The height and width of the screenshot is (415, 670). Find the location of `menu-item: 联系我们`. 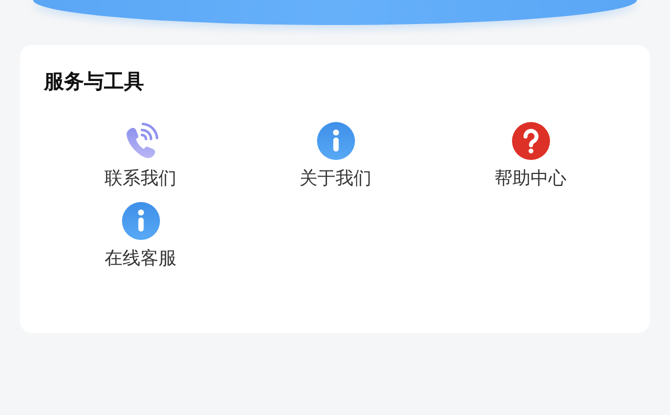

menu-item: 联系我们 is located at coordinates (140, 179).